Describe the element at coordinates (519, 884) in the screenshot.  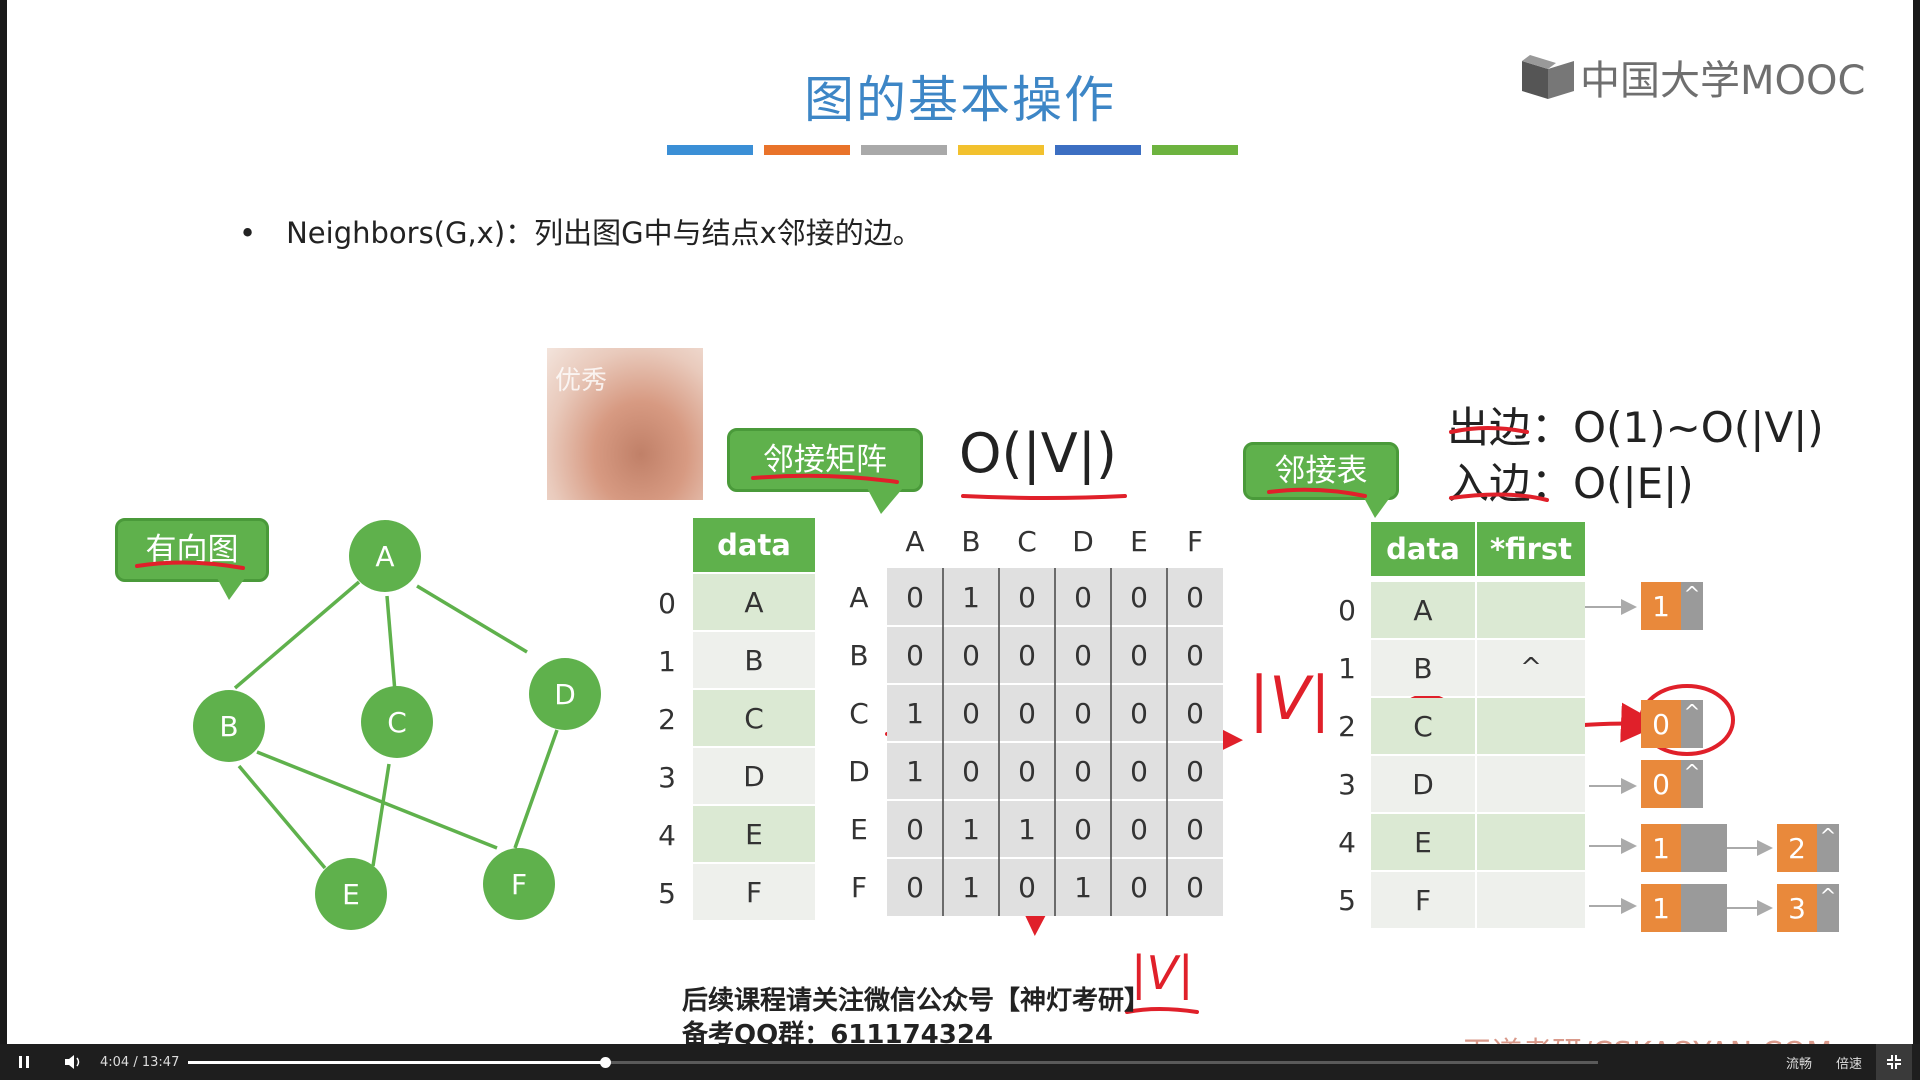
I see `graph-node-f: F` at that location.